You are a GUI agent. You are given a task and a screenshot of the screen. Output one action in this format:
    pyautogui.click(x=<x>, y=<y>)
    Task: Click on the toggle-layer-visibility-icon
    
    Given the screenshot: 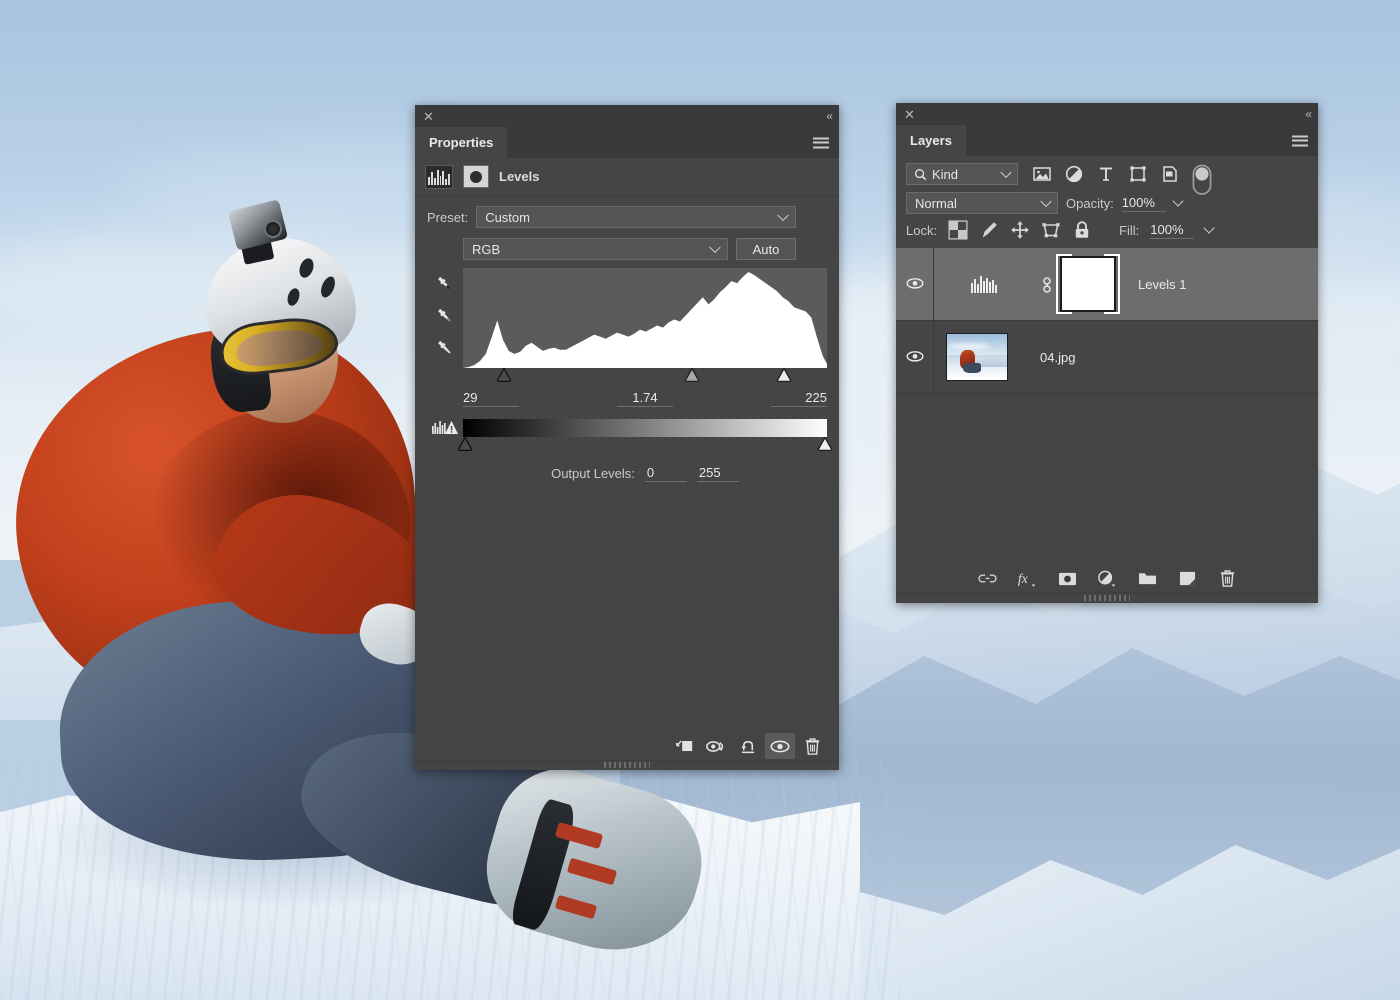 What is the action you would take?
    pyautogui.click(x=780, y=746)
    